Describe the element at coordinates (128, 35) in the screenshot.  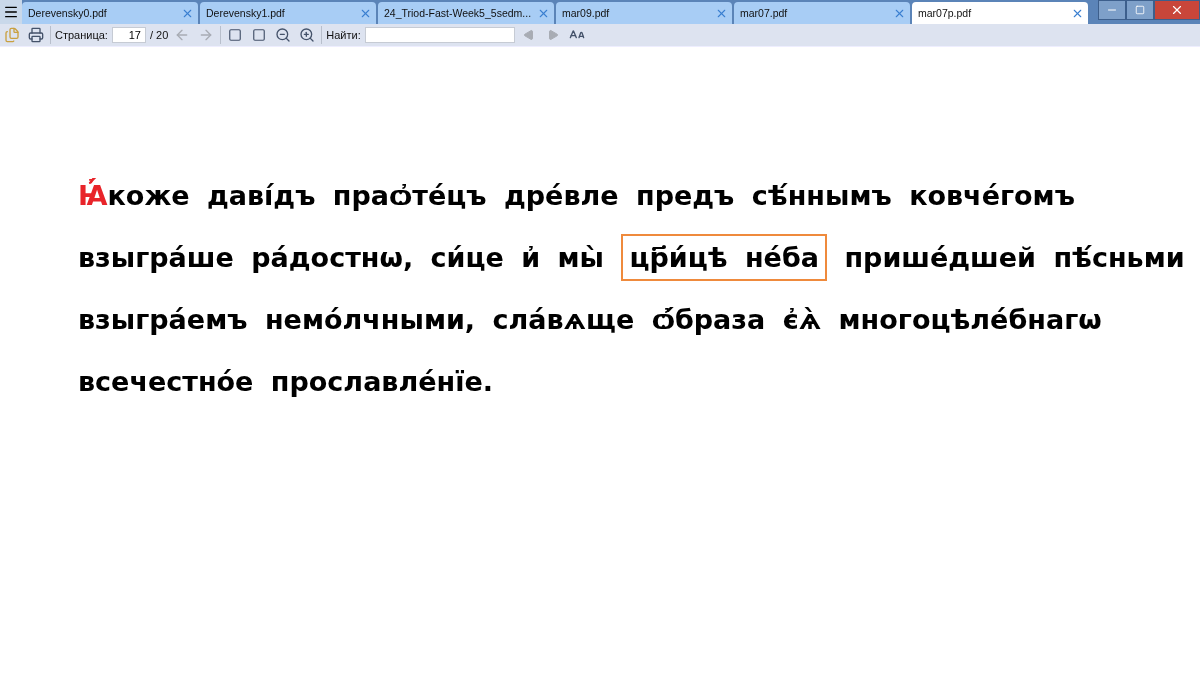
I see `page-field: 17` at that location.